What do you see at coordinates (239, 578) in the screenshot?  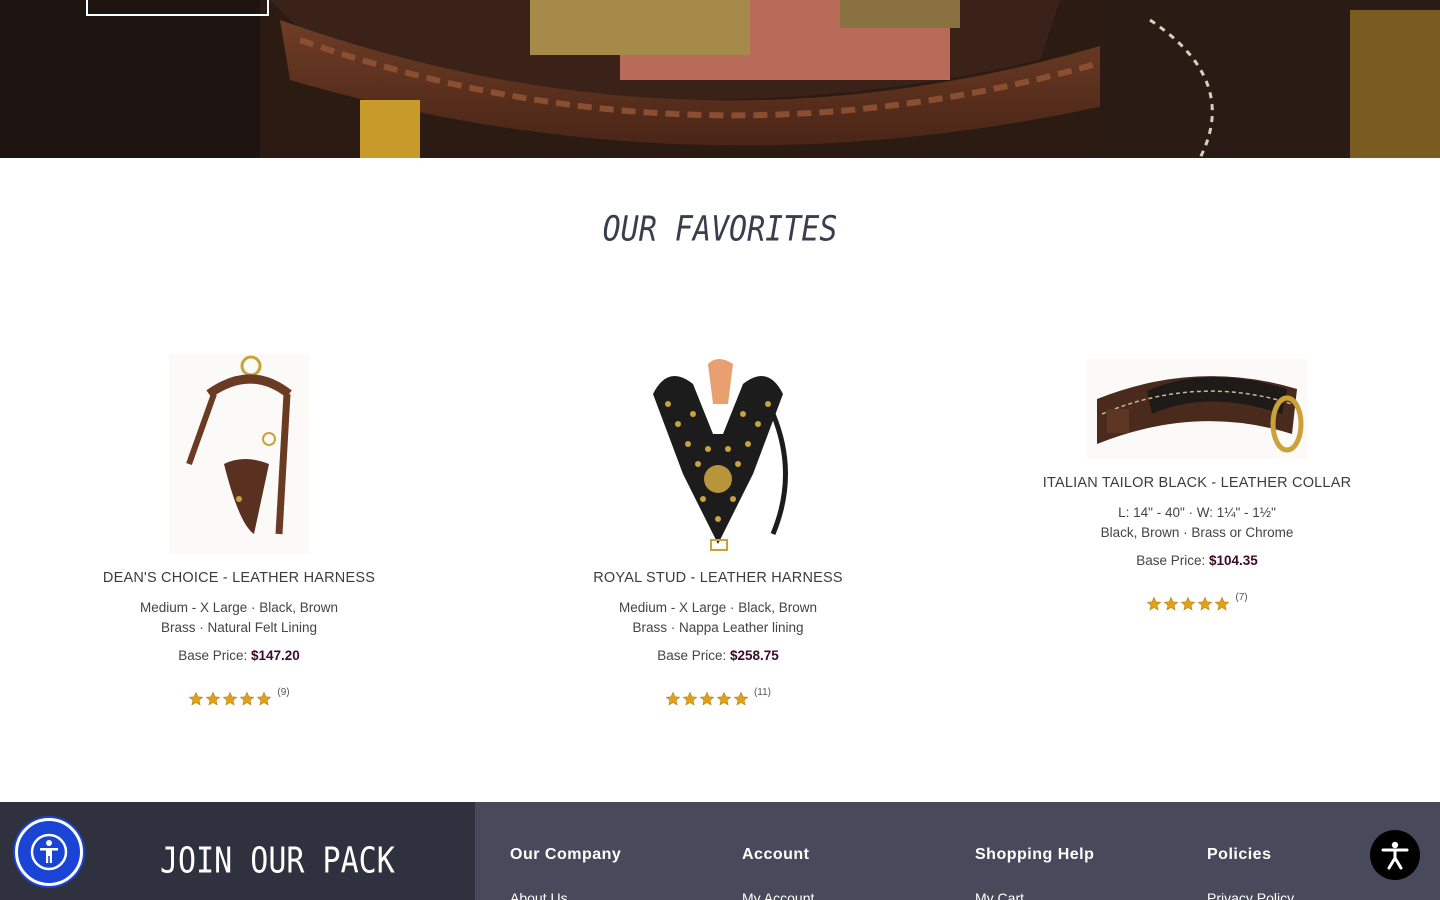 I see `product-name: DEAN'S CHOICE - LEATHER HARNESS` at bounding box center [239, 578].